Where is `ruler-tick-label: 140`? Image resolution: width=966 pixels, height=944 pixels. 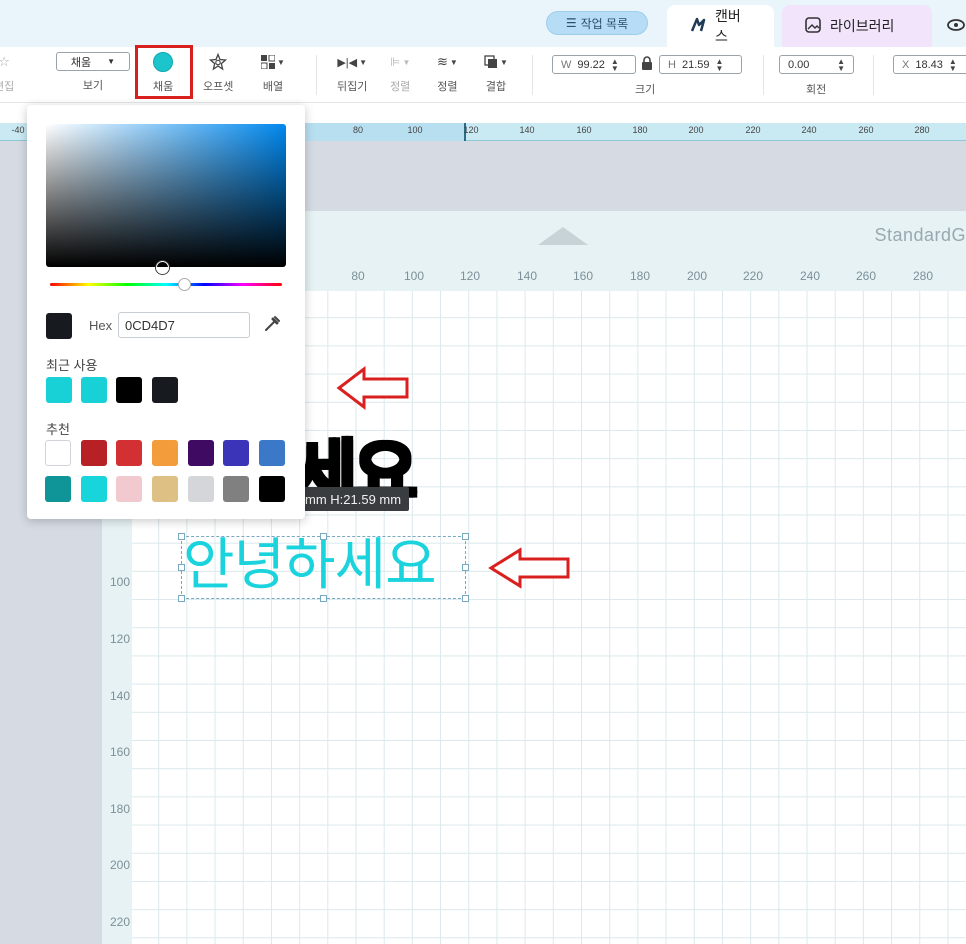 ruler-tick-label: 140 is located at coordinates (527, 130).